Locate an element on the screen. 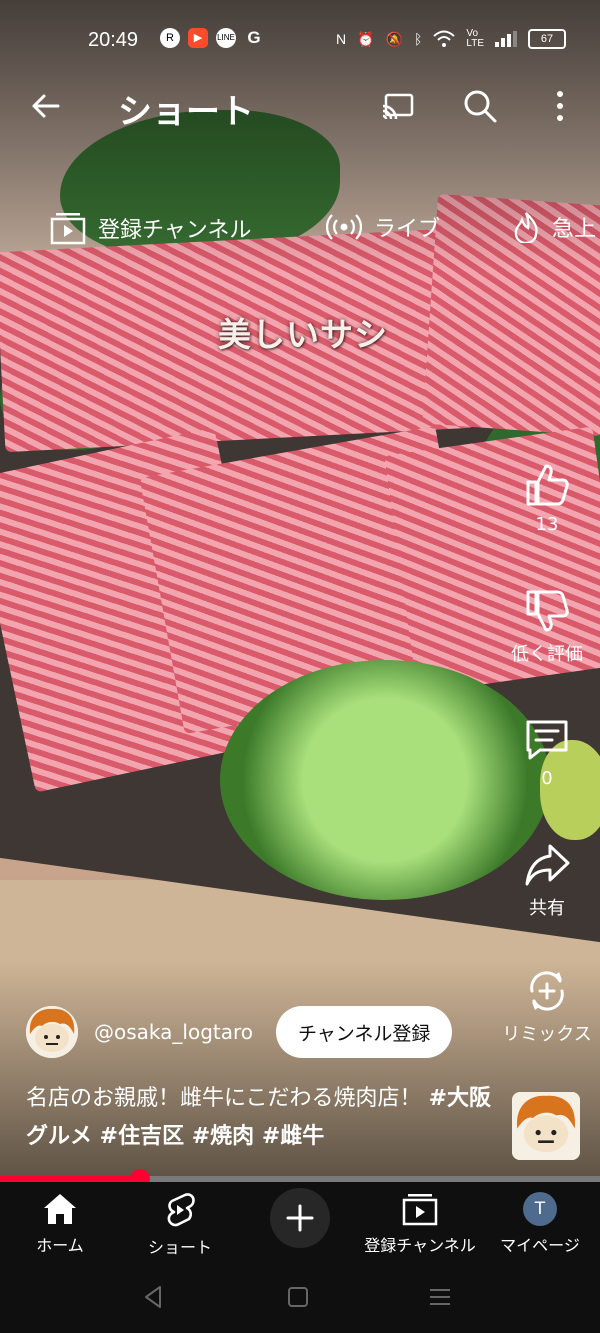 The height and width of the screenshot is (1333, 600). caption-text: 名店のお親戚！雌牛にこだわる焼肉店！ is located at coordinates (224, 1098).